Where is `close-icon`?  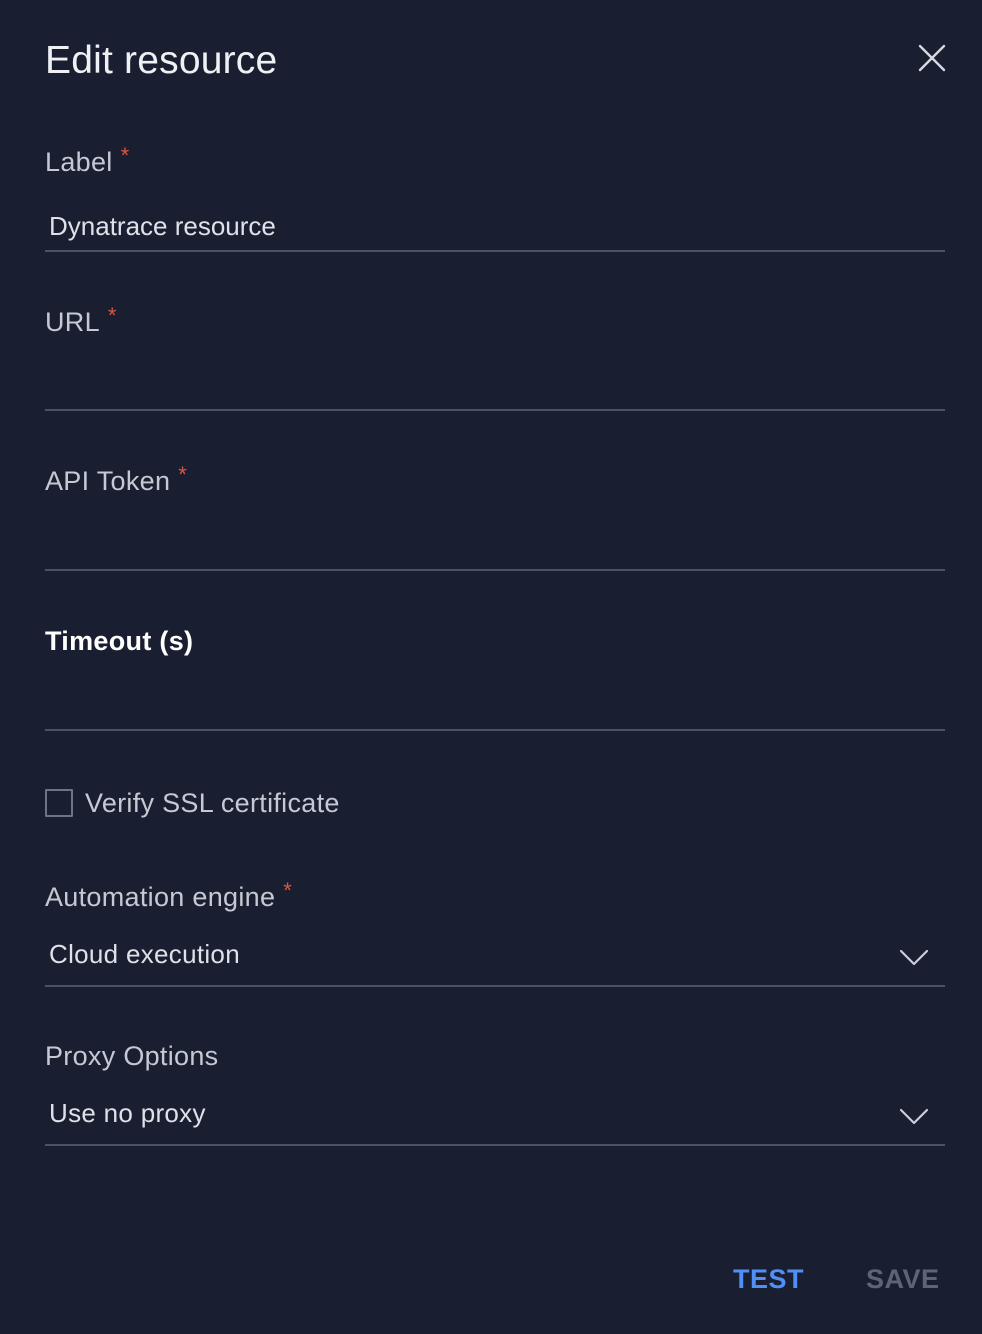
close-icon is located at coordinates (932, 58).